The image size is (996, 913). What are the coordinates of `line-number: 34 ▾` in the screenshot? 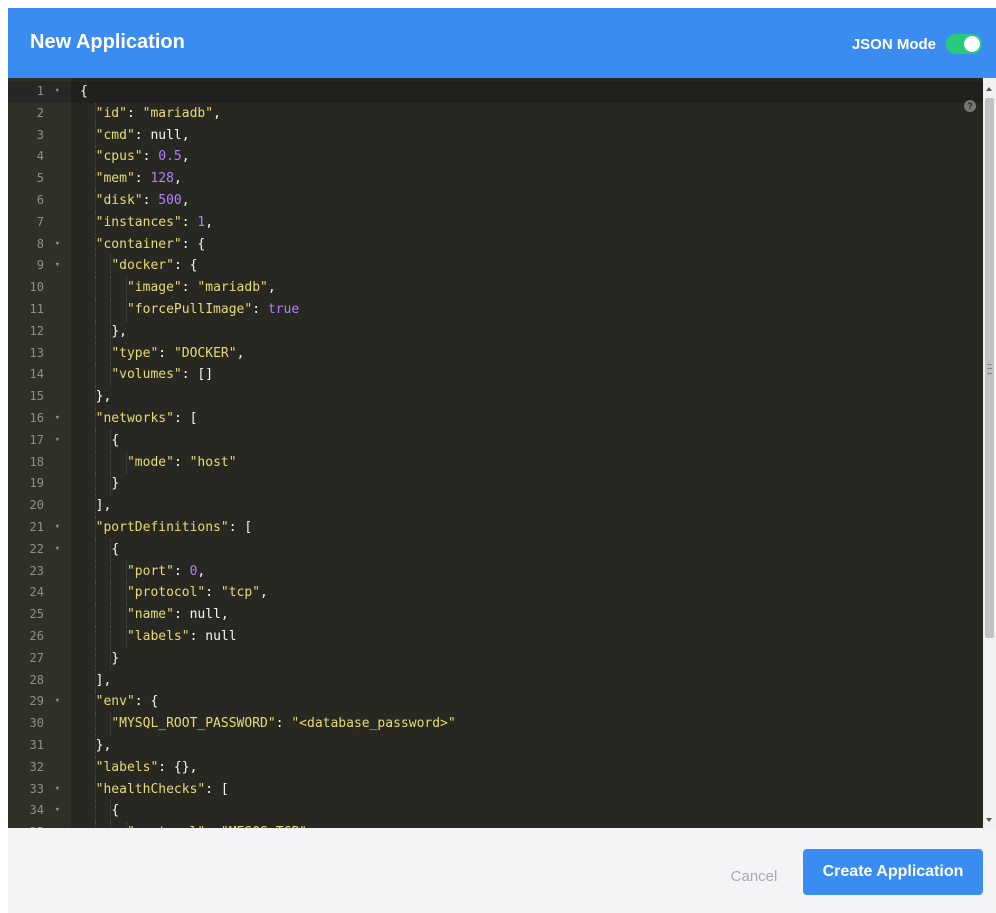 It's located at (39, 811).